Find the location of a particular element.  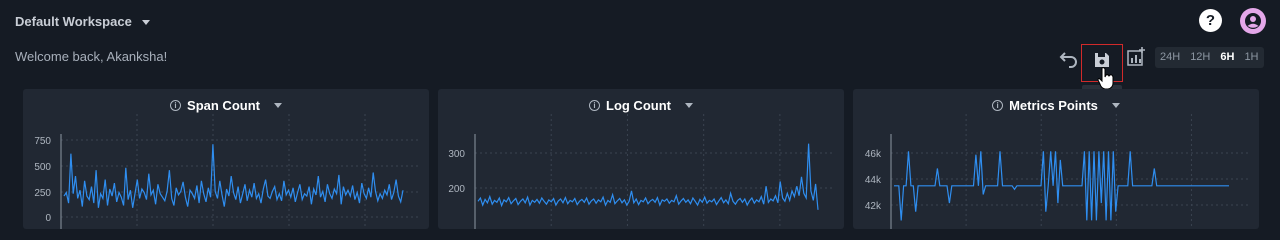

undo-icon is located at coordinates (1069, 58).